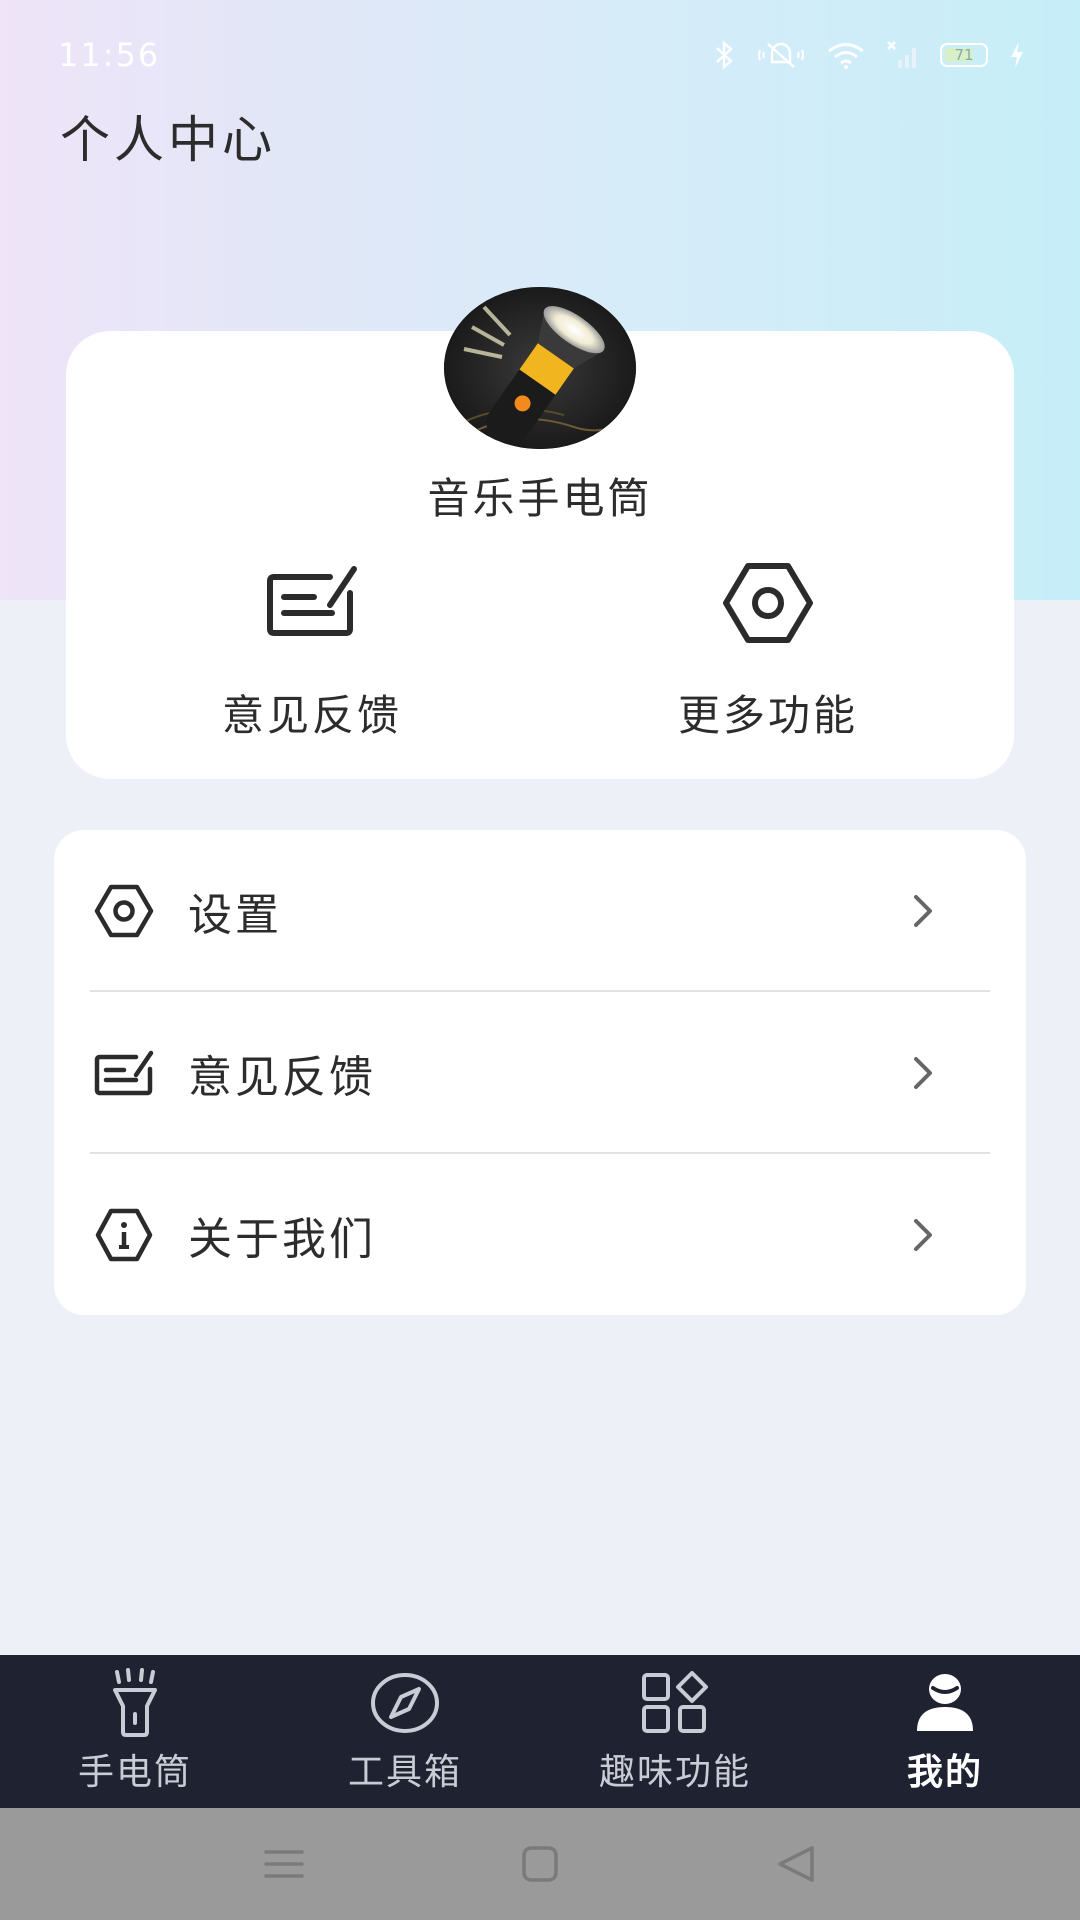 The height and width of the screenshot is (1920, 1080). Describe the element at coordinates (134, 1772) in the screenshot. I see `tab-flashlight-label: 手电筒` at that location.